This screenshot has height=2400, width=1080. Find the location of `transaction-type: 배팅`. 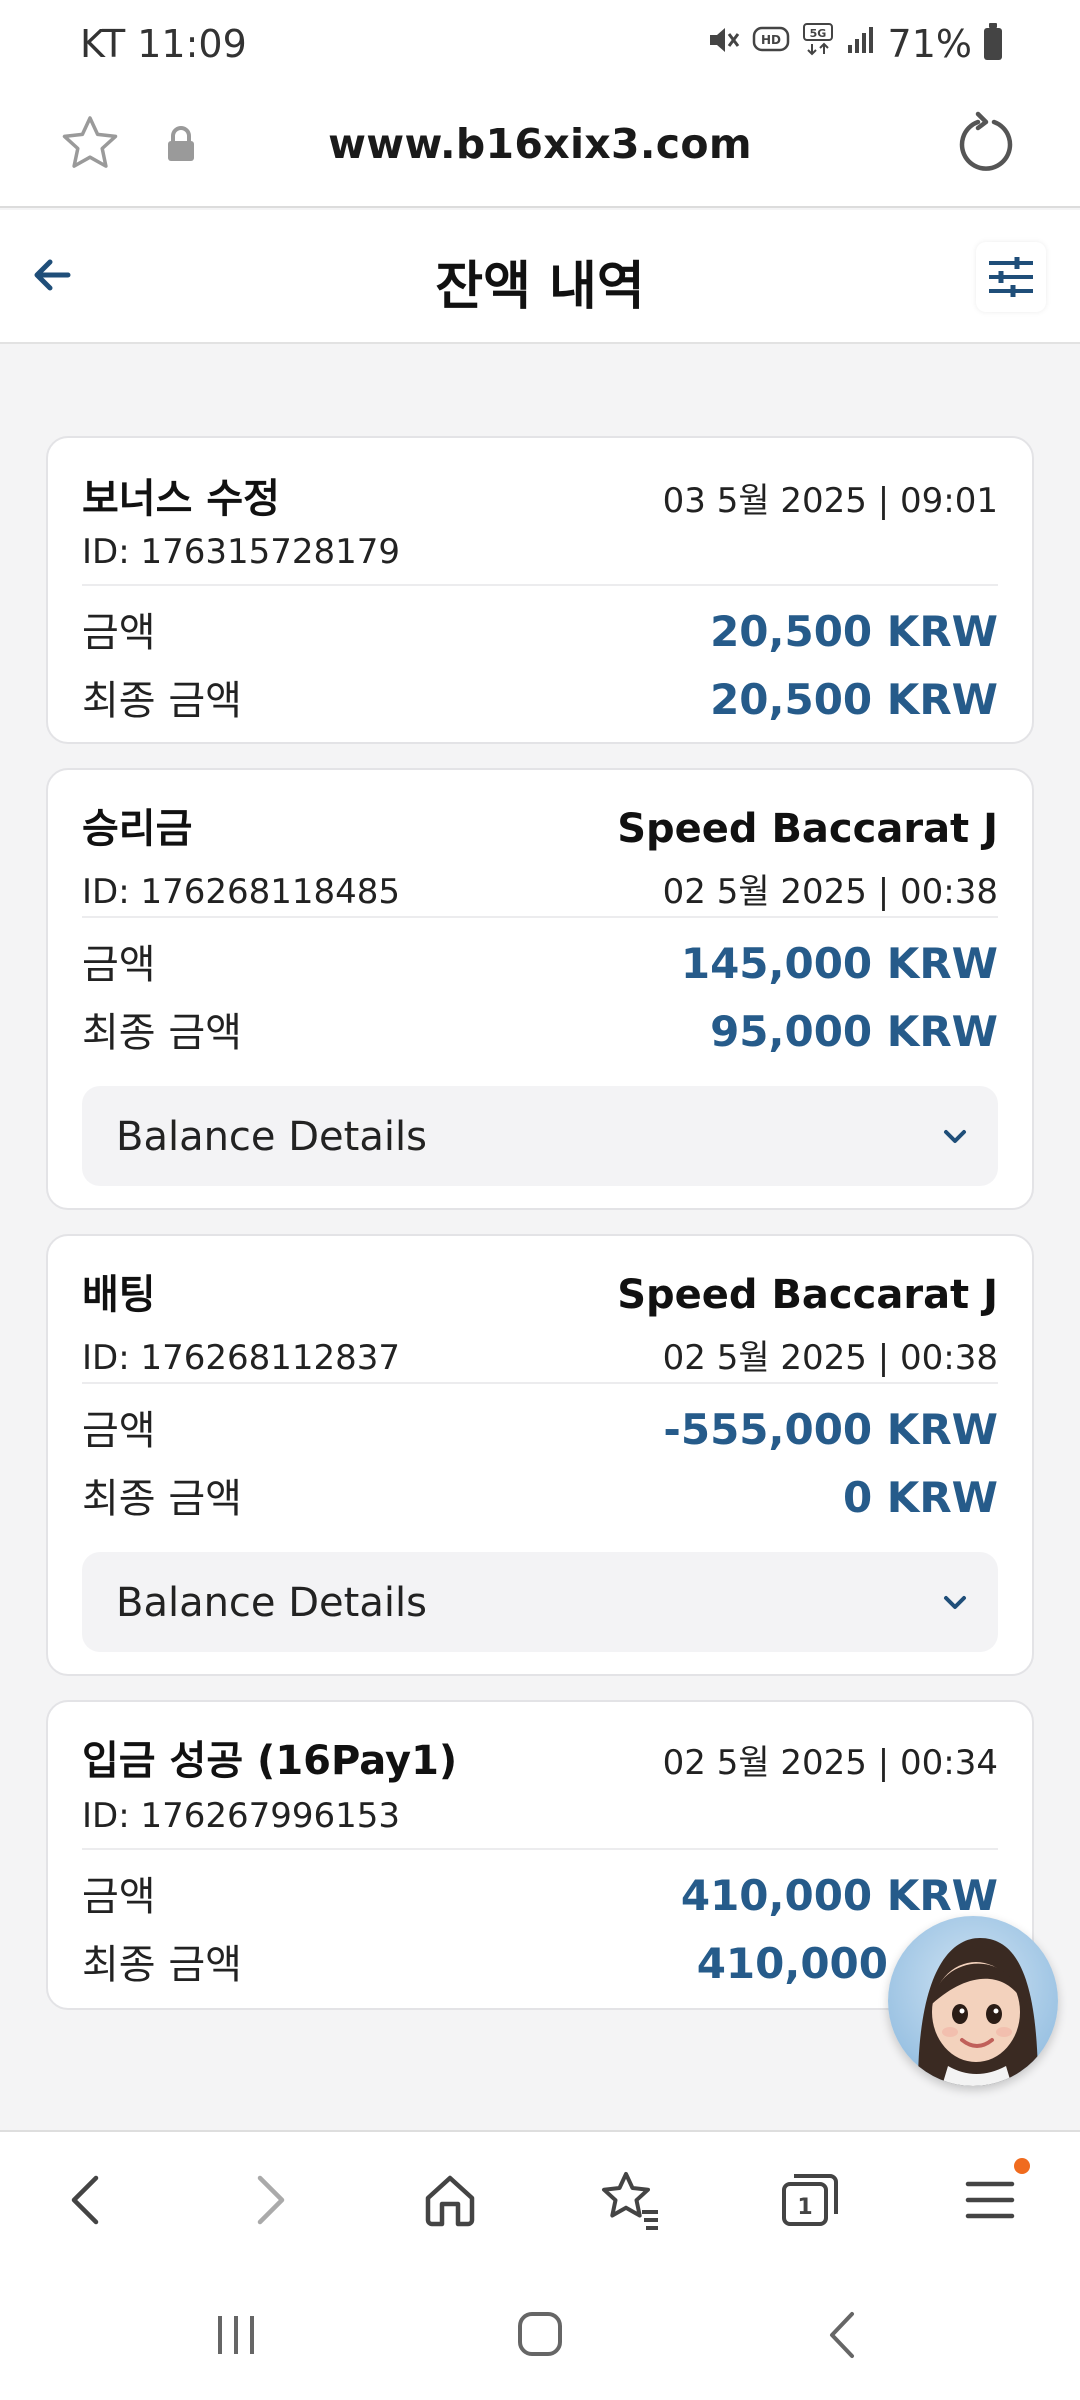

transaction-type: 배팅 is located at coordinates (119, 1295).